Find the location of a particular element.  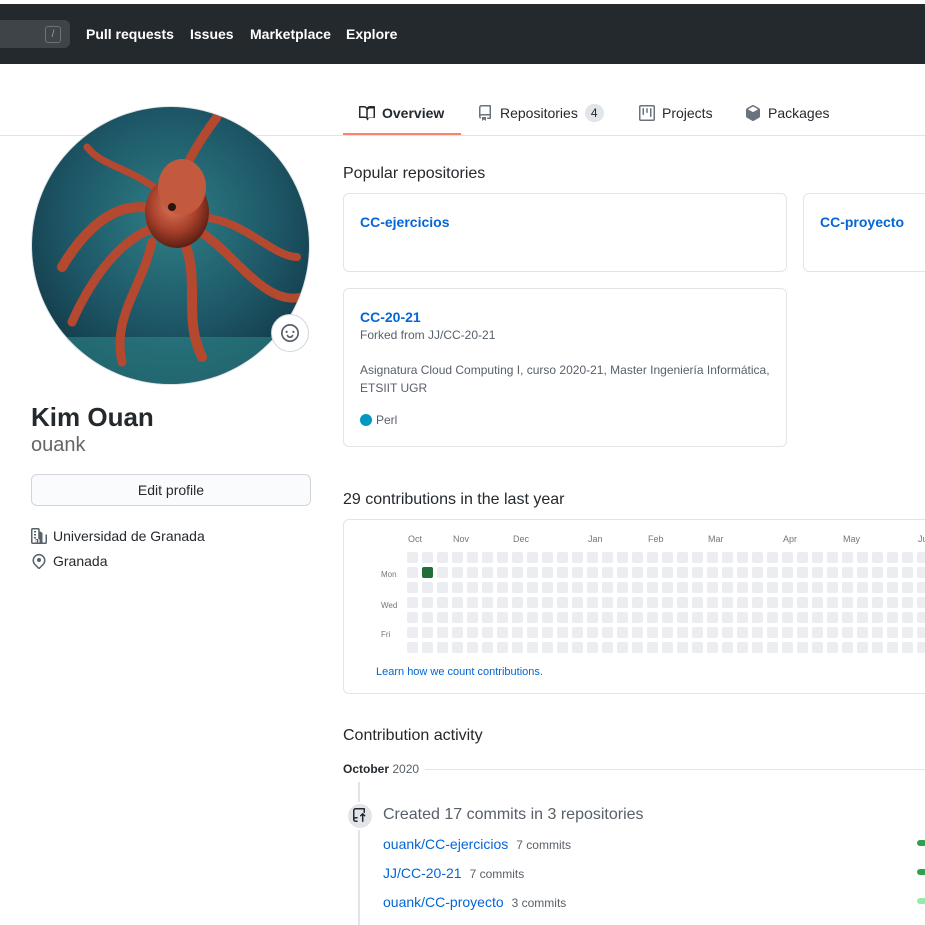

activity-repo-link: ouank/CC-proyecto is located at coordinates (443, 902).